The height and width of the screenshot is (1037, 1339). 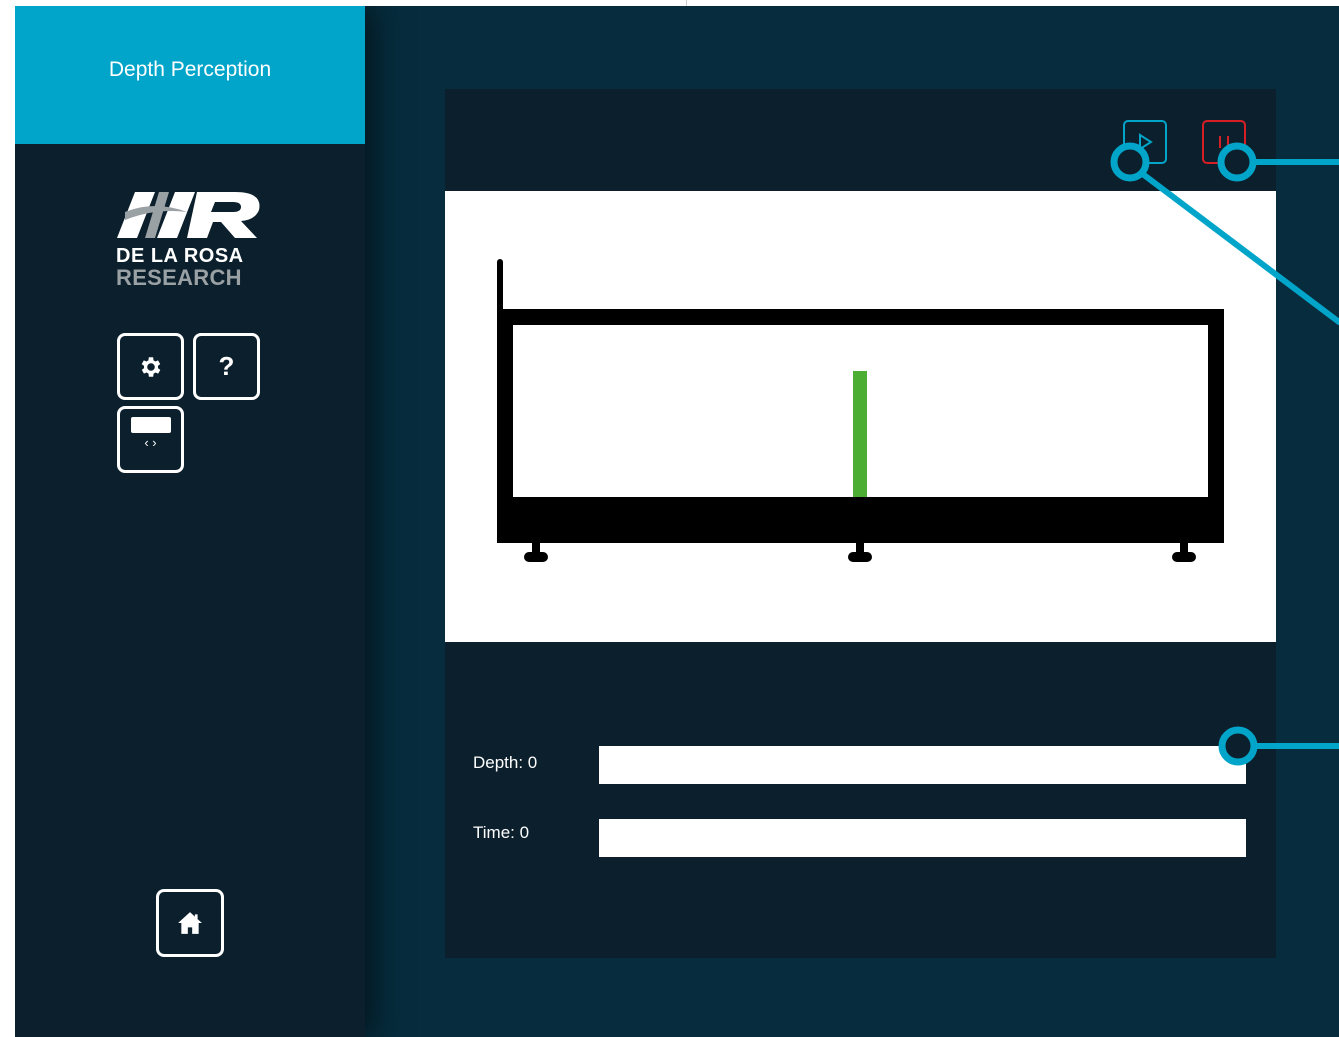 What do you see at coordinates (501, 832) in the screenshot?
I see `time-label: Time: 0` at bounding box center [501, 832].